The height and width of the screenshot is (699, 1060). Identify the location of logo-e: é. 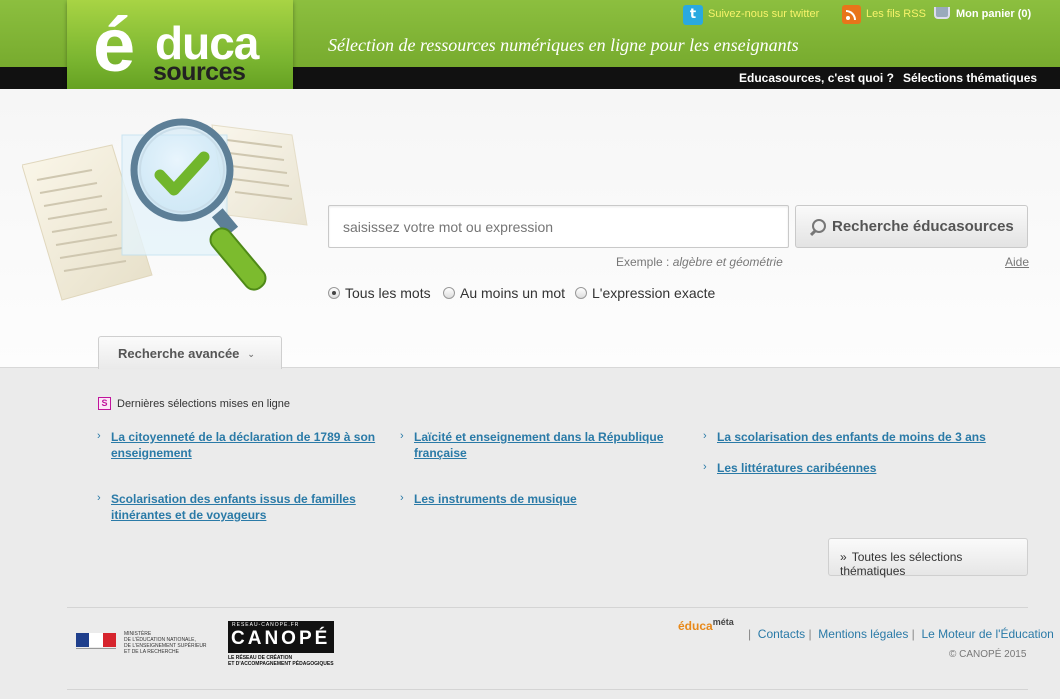
(114, 45).